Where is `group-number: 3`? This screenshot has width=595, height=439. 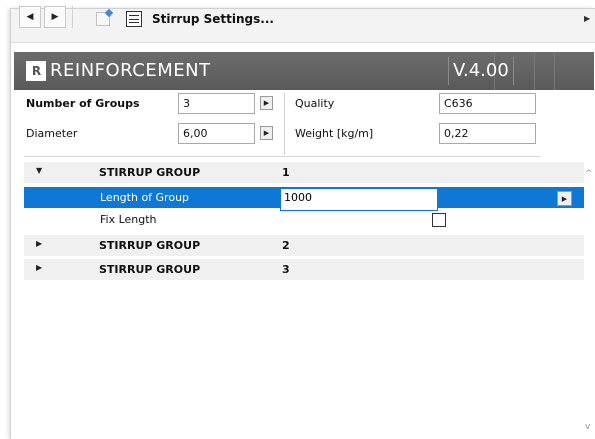 group-number: 3 is located at coordinates (286, 269).